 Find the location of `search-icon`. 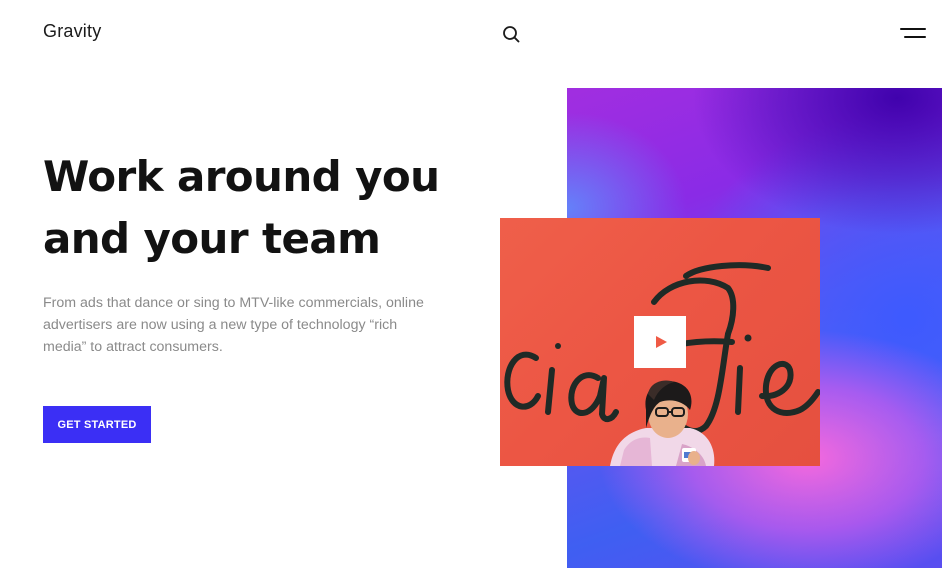

search-icon is located at coordinates (511, 34).